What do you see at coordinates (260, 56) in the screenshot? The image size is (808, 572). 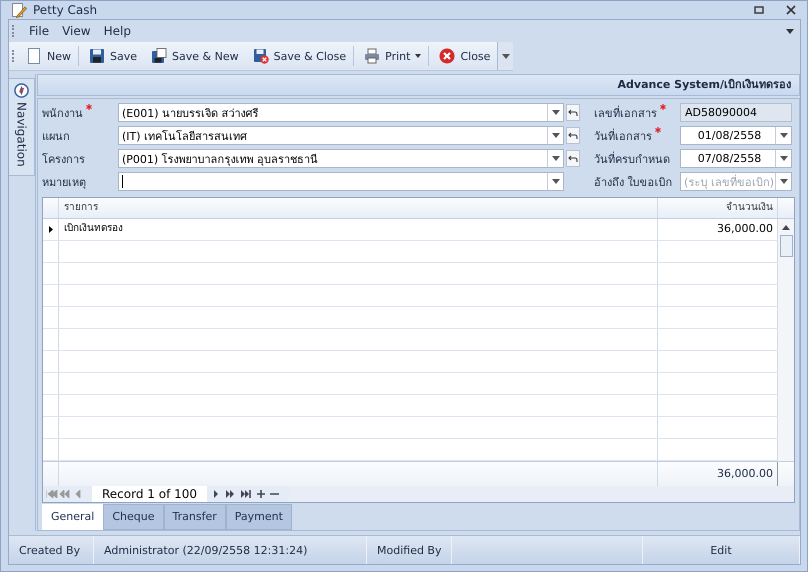 I see `floppy-disk-delete-icon` at bounding box center [260, 56].